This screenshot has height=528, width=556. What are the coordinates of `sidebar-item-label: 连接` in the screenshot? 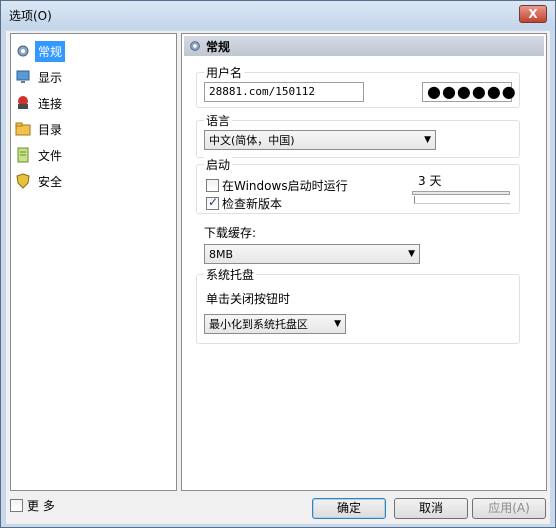 It's located at (50, 103).